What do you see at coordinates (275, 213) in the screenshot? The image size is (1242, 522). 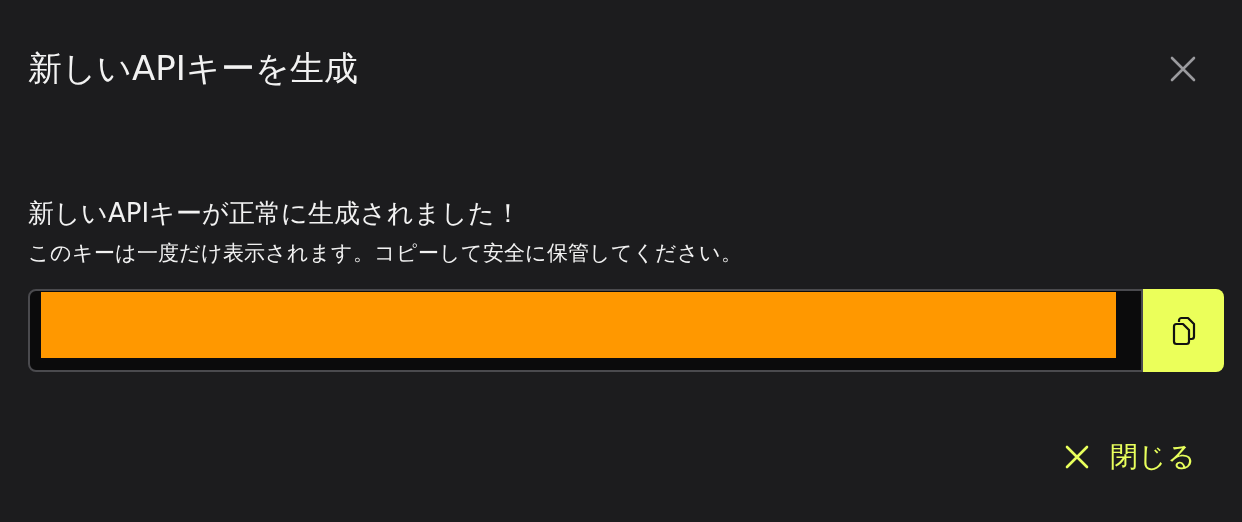 I see `success-message: 新しいAPIキーが正常に生成されました！` at bounding box center [275, 213].